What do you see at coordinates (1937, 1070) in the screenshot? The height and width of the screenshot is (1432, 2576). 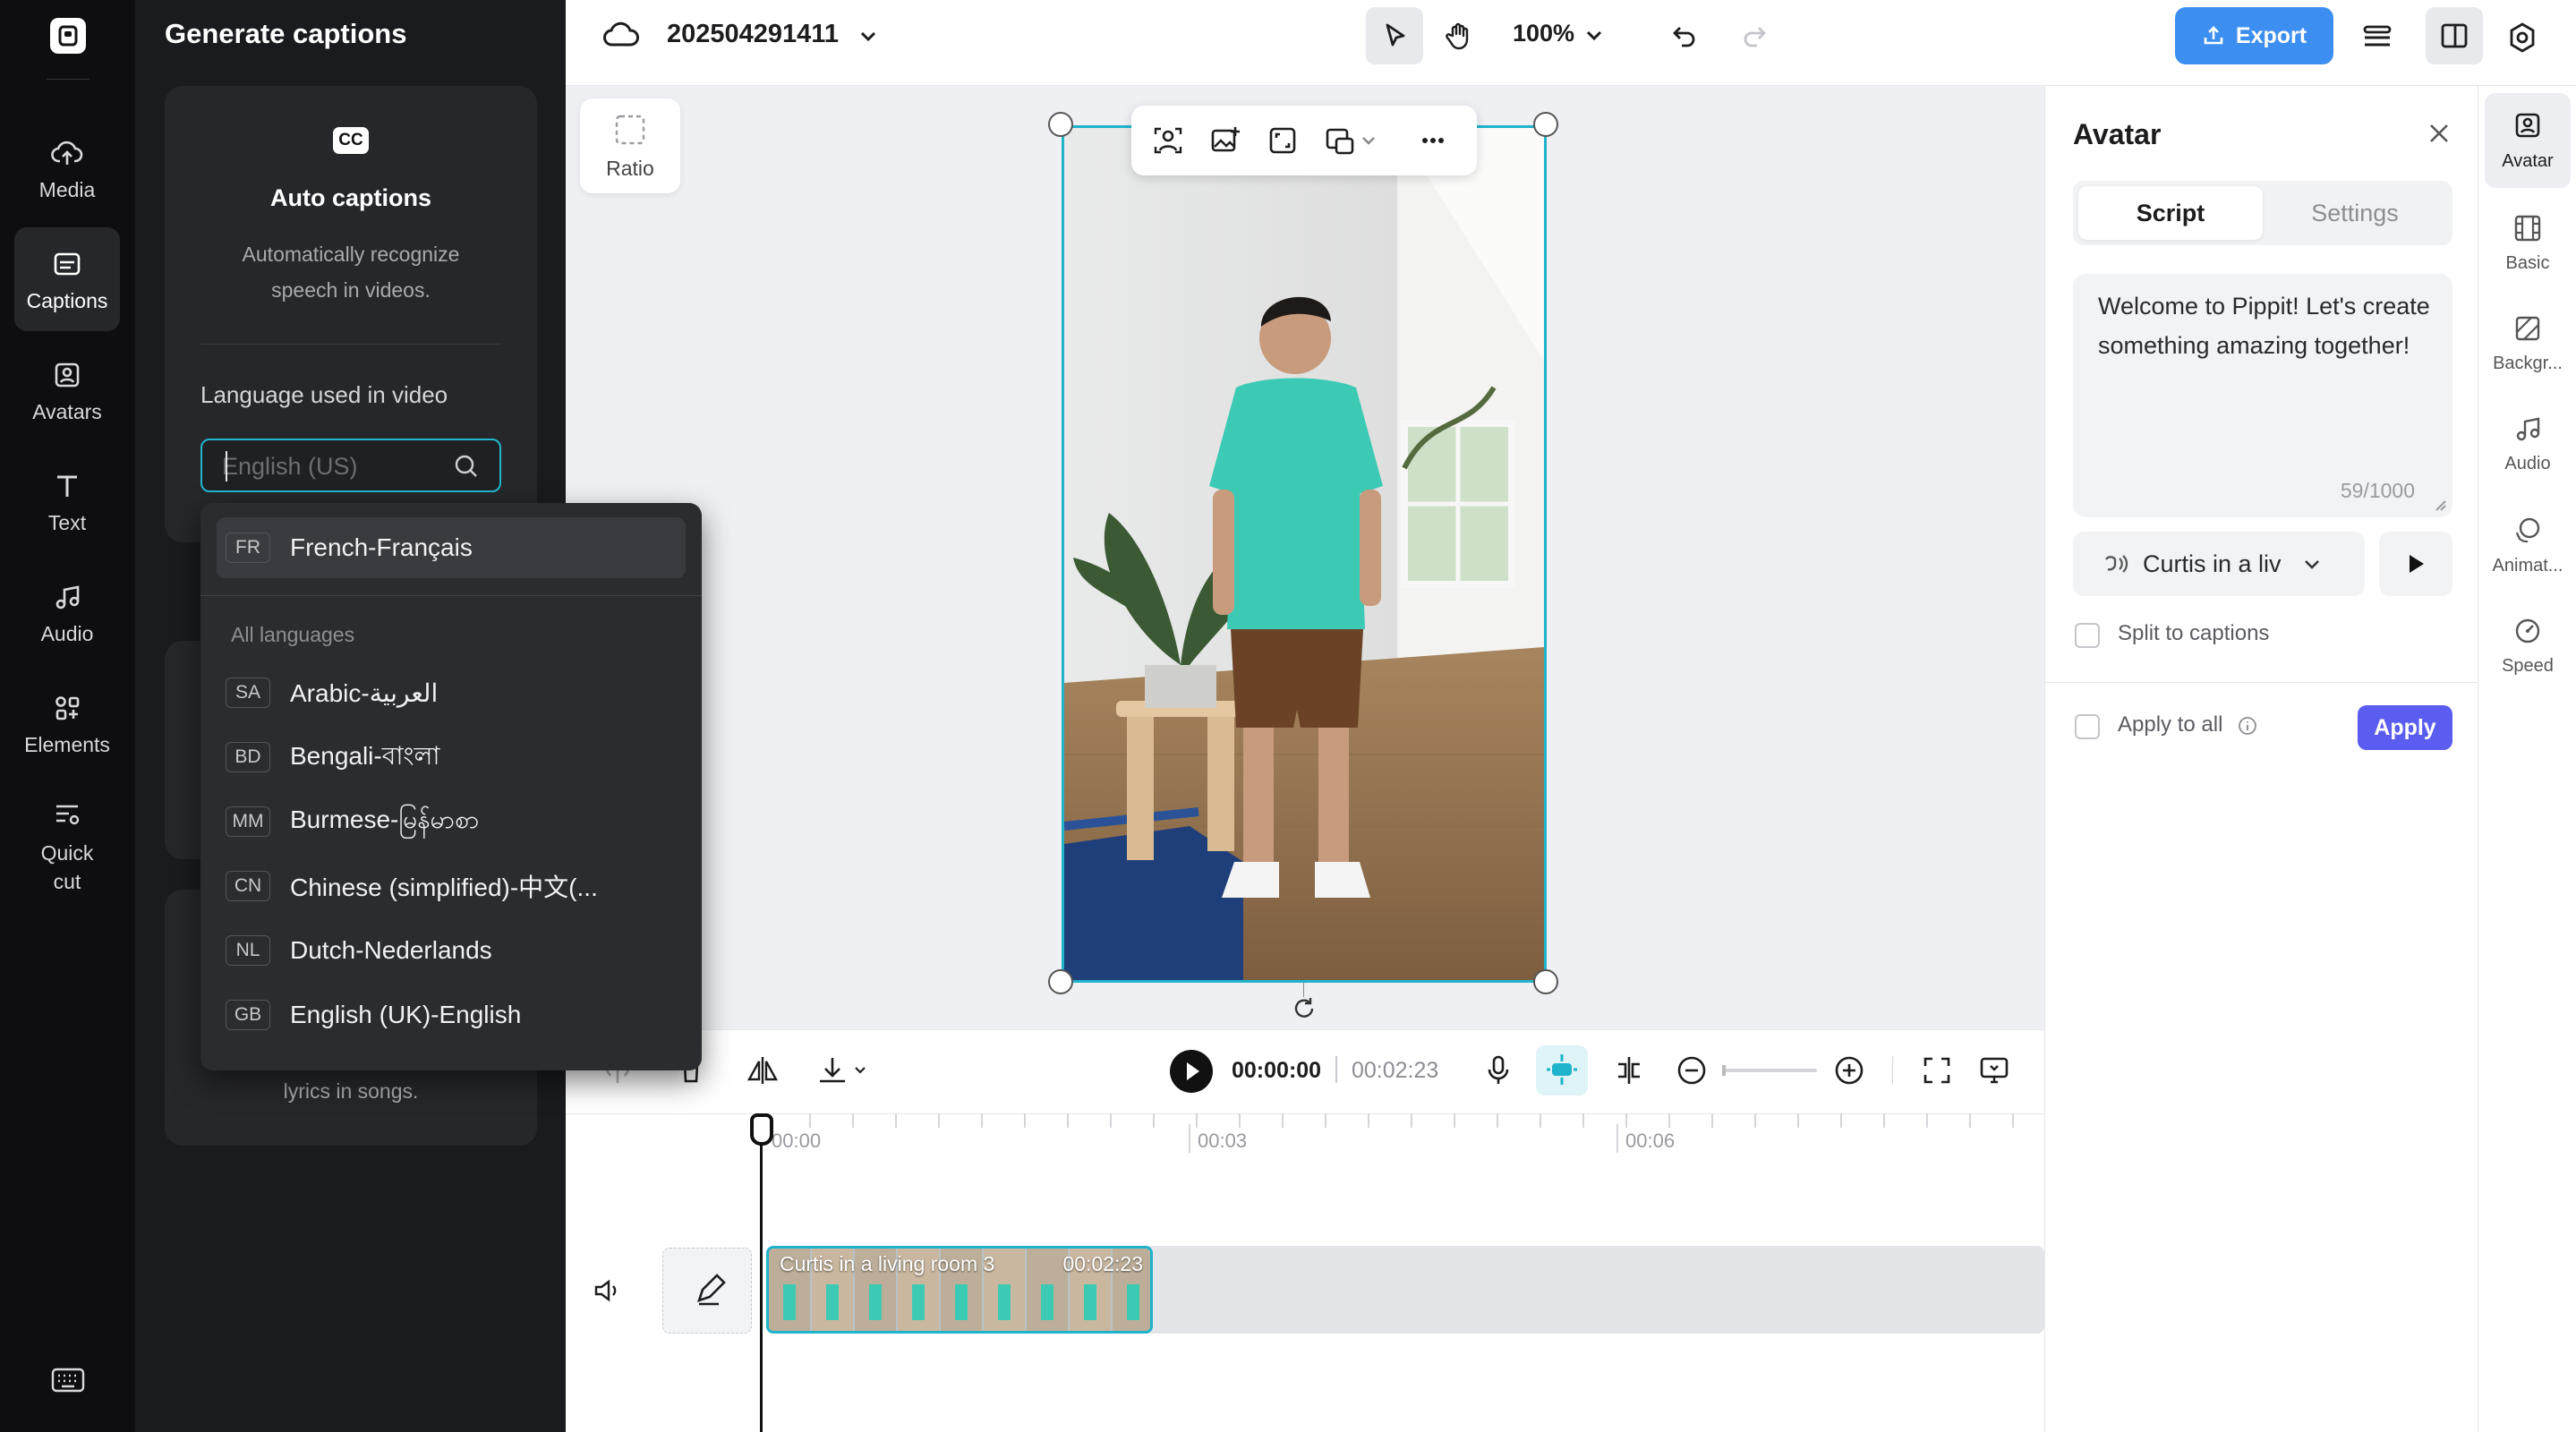 I see `fullscreen-button` at bounding box center [1937, 1070].